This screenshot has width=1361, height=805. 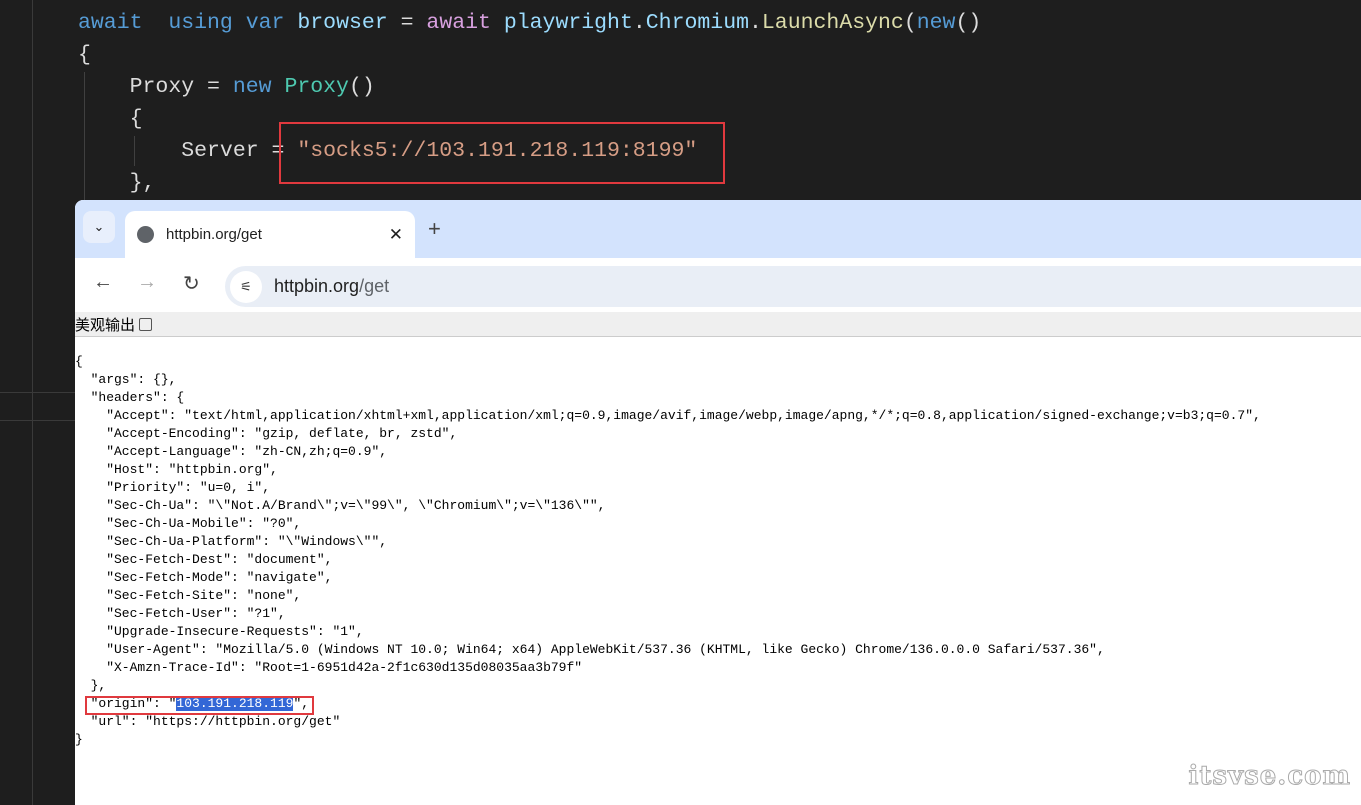 I want to click on chevron-down-icon: ⌄, so click(x=99, y=226).